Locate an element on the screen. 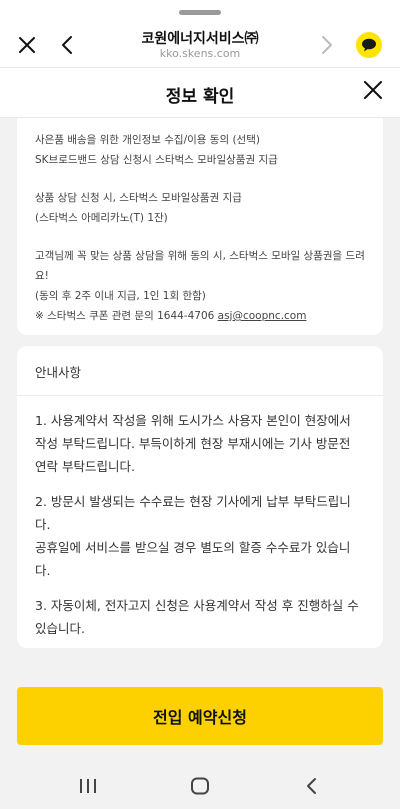 This screenshot has height=809, width=400. consent-line: (스타벅스 아메리카노(T) 1잔) is located at coordinates (101, 218).